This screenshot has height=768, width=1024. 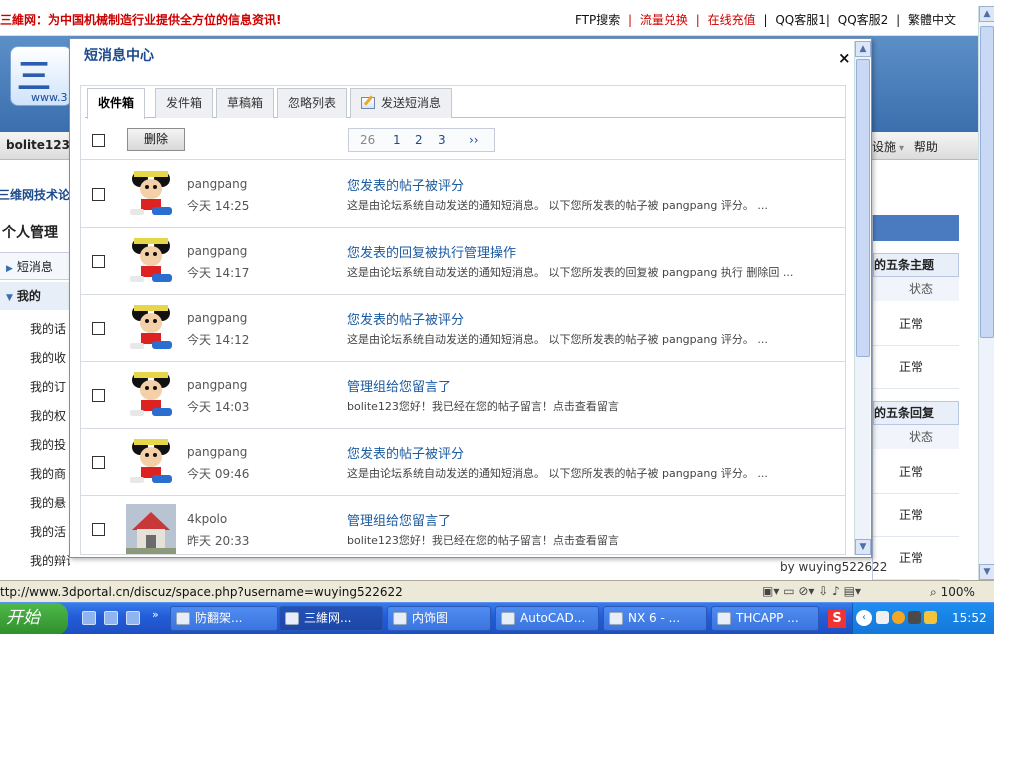 What do you see at coordinates (292, 618) in the screenshot?
I see `window-icon` at bounding box center [292, 618].